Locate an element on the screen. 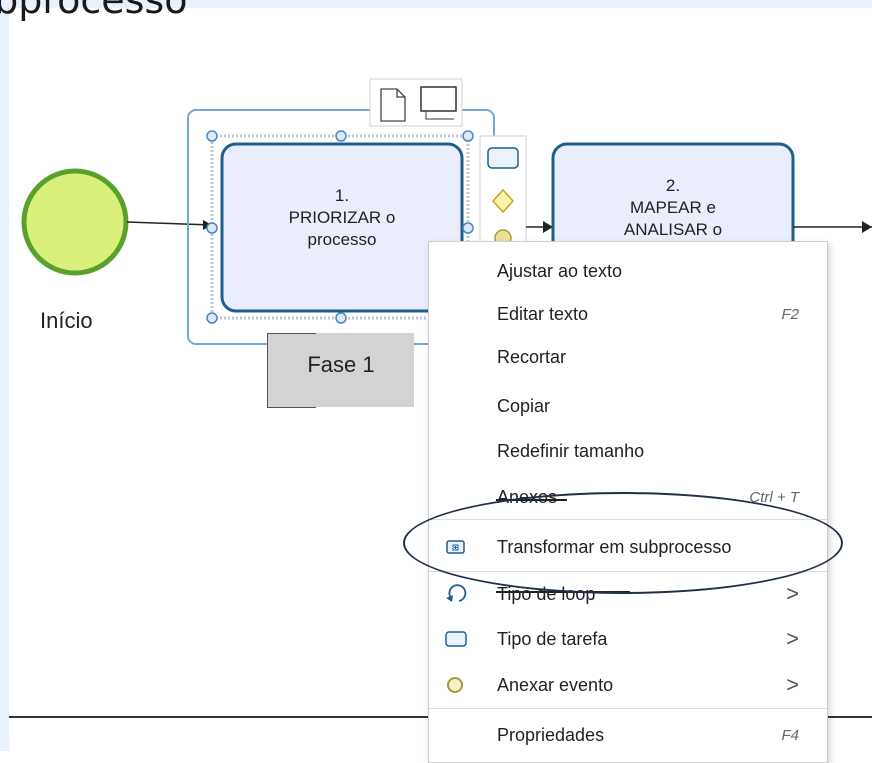 This screenshot has width=872, height=763. lane-edge-top is located at coordinates (292, 333).